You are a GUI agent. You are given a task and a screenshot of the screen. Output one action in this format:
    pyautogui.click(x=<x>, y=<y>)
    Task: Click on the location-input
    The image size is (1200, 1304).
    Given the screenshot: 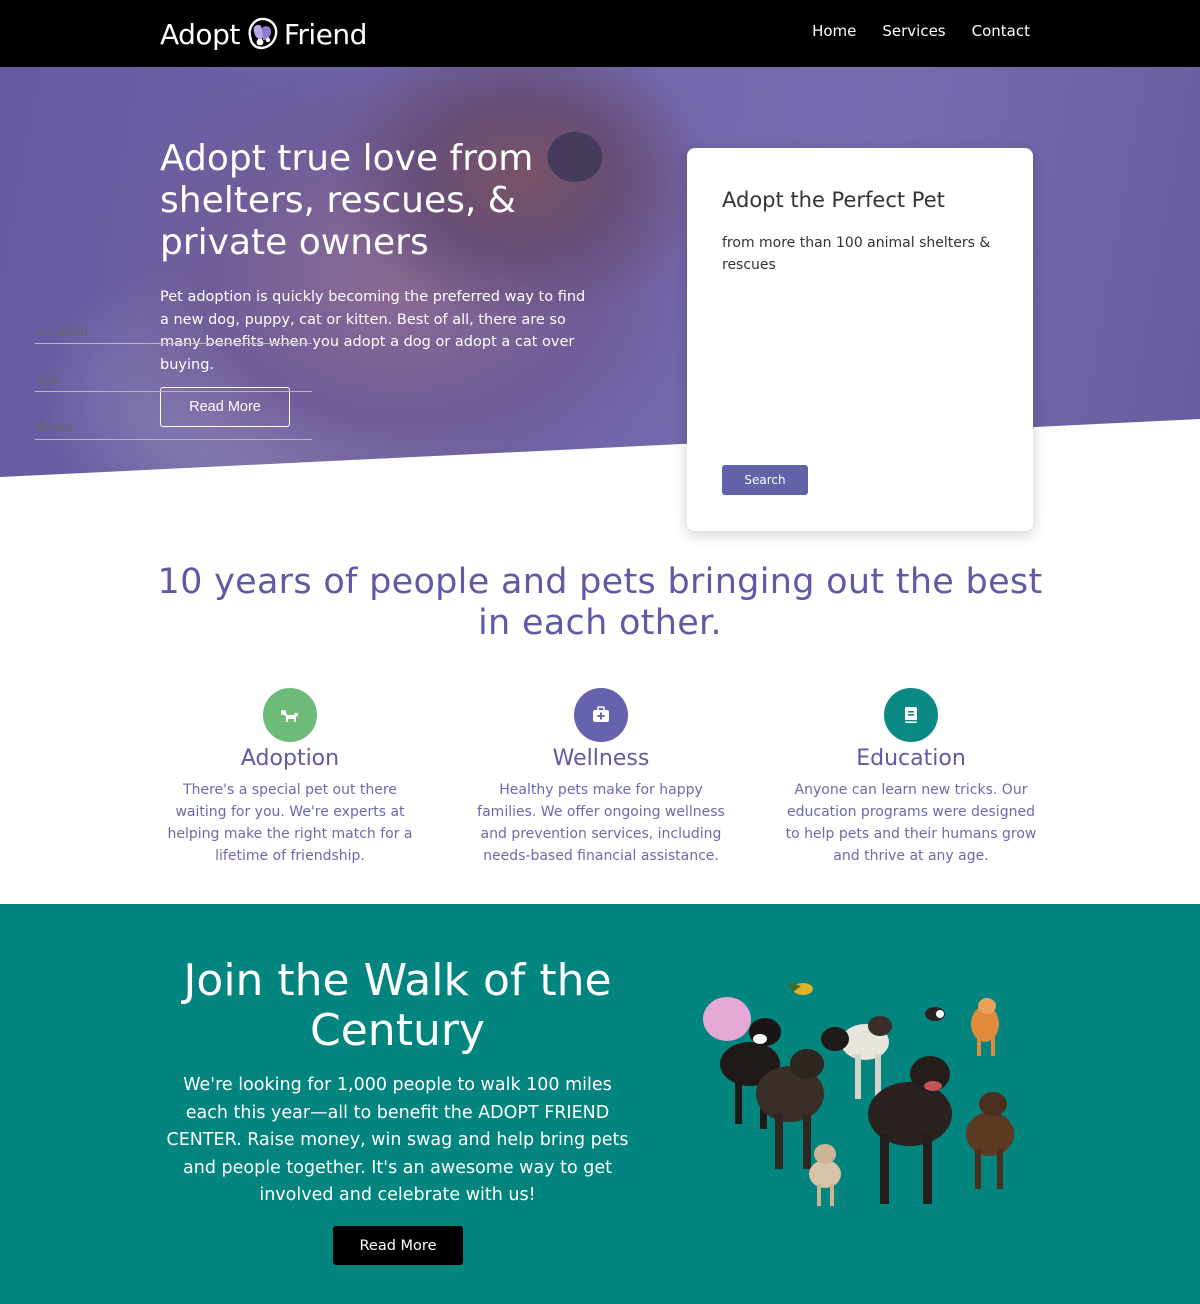 What is the action you would take?
    pyautogui.click(x=173, y=330)
    